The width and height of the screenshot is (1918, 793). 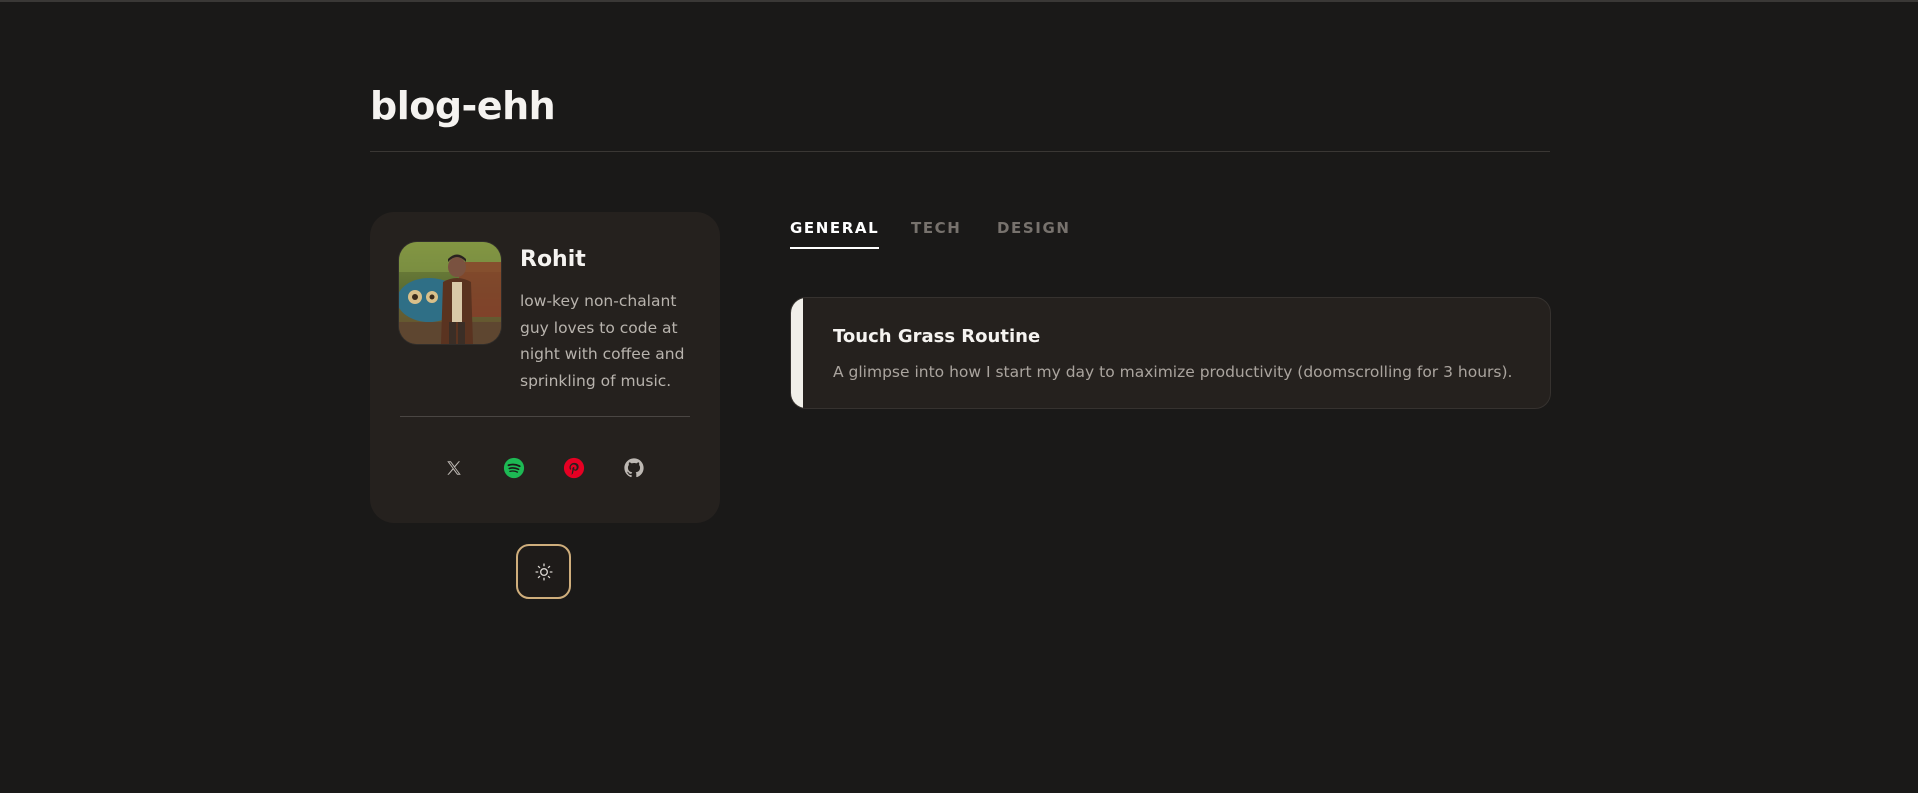 I want to click on pinterest-icon, so click(x=574, y=468).